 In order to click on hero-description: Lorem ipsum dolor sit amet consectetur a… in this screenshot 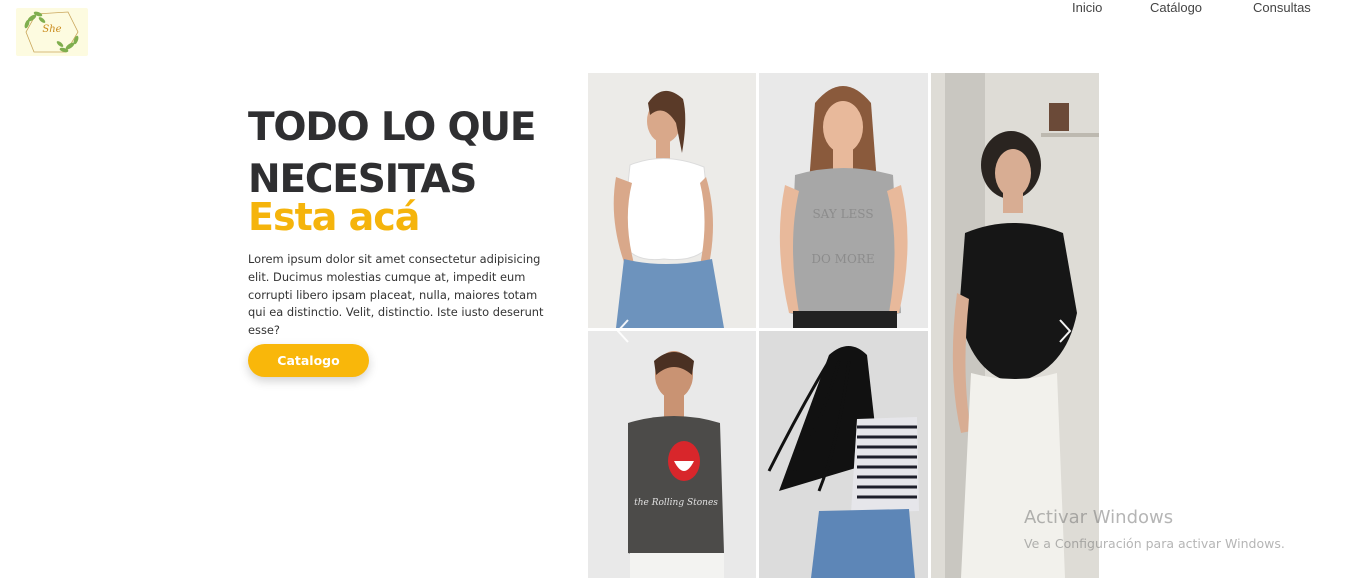, I will do `click(396, 295)`.